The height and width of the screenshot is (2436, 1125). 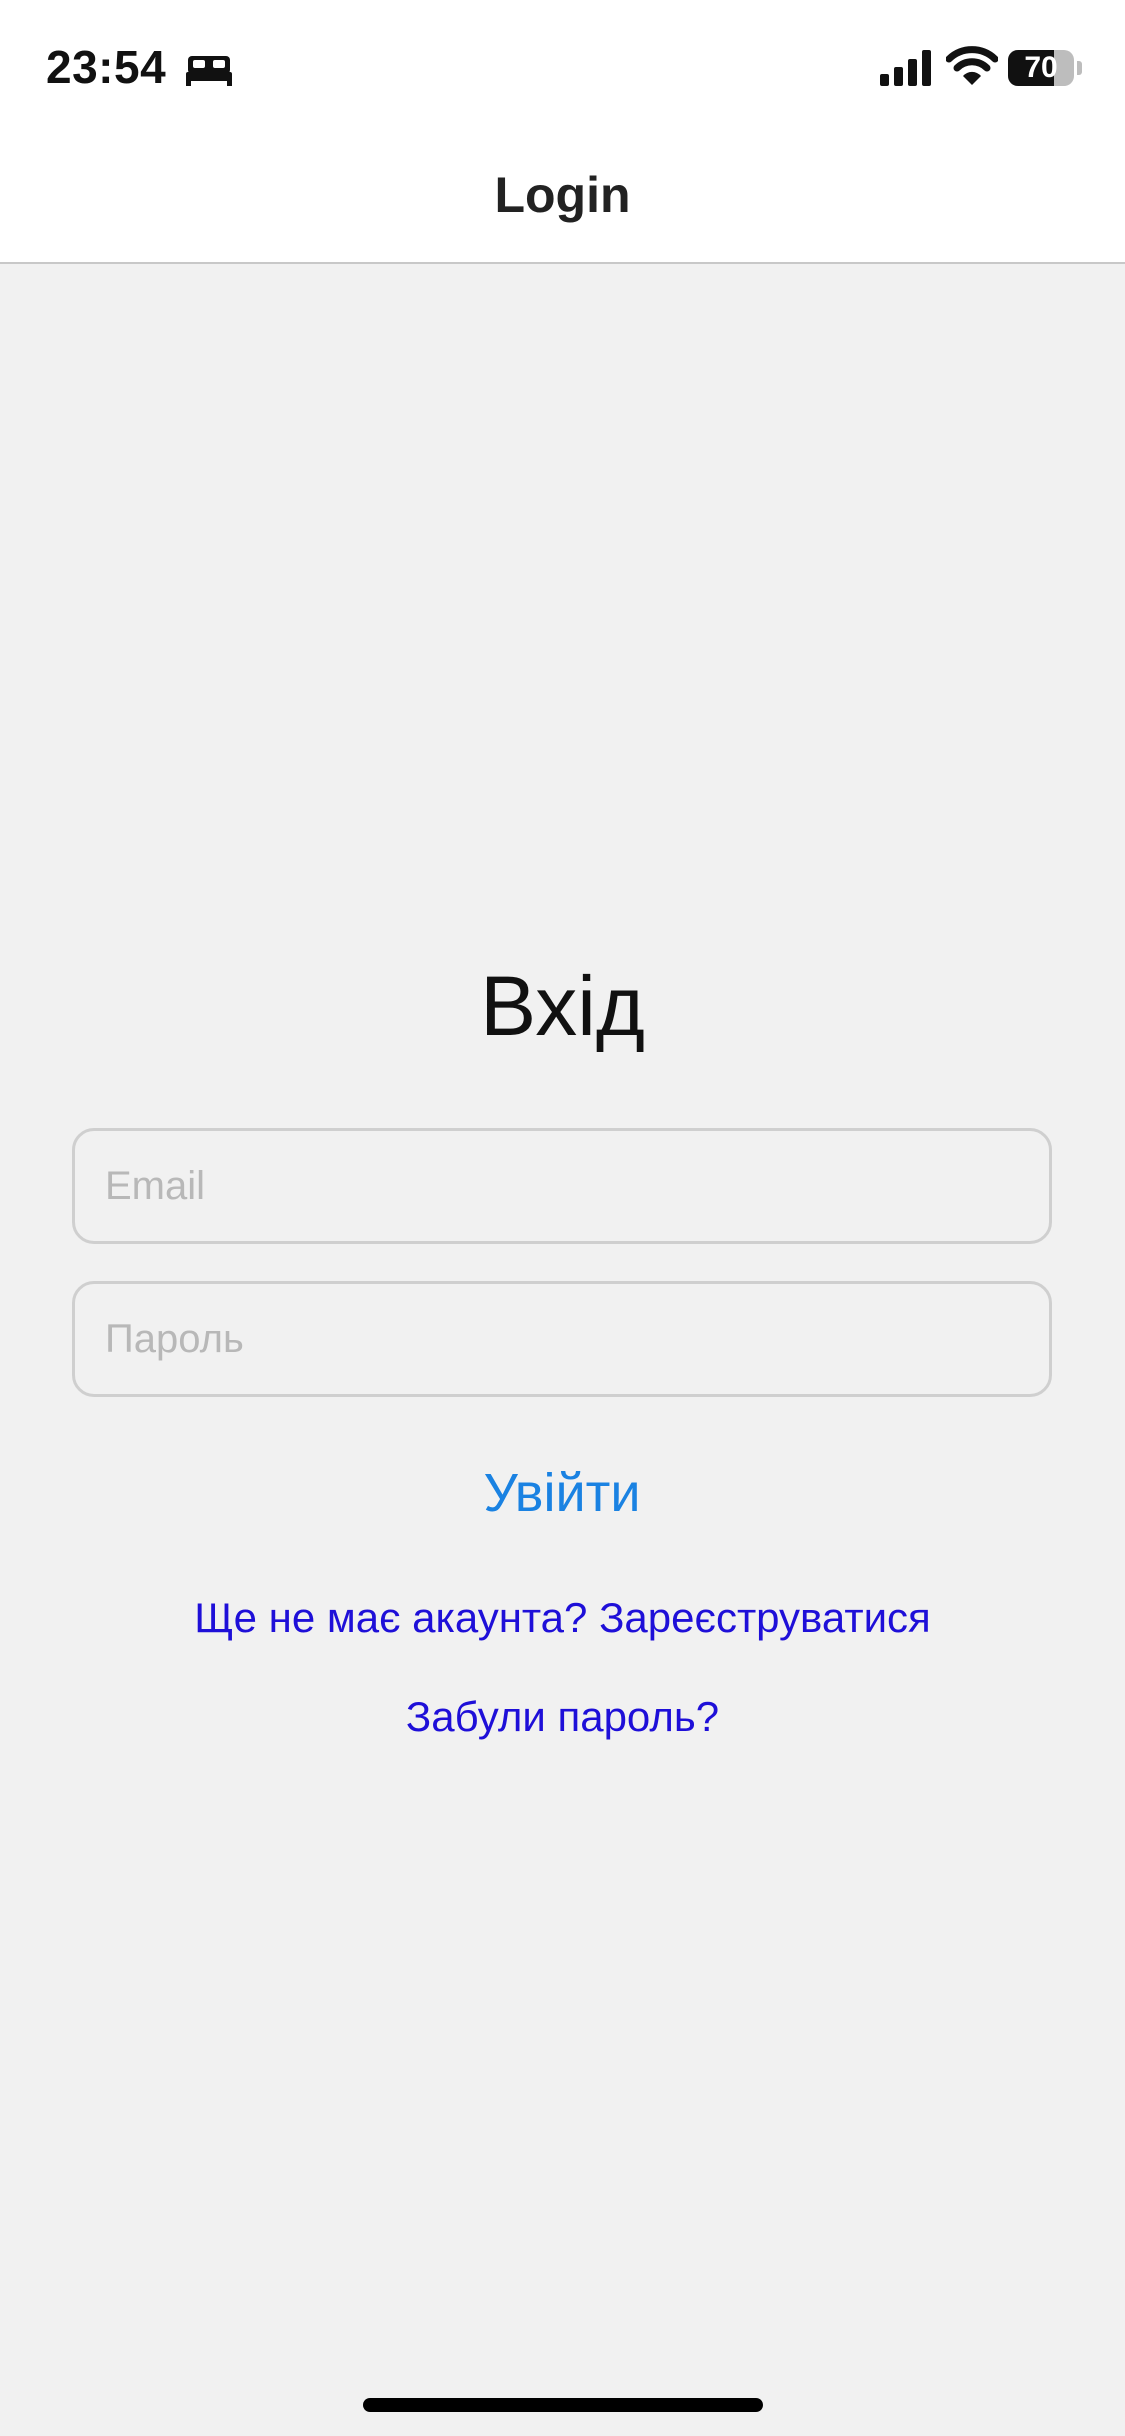 What do you see at coordinates (563, 2405) in the screenshot?
I see `home-indicator` at bounding box center [563, 2405].